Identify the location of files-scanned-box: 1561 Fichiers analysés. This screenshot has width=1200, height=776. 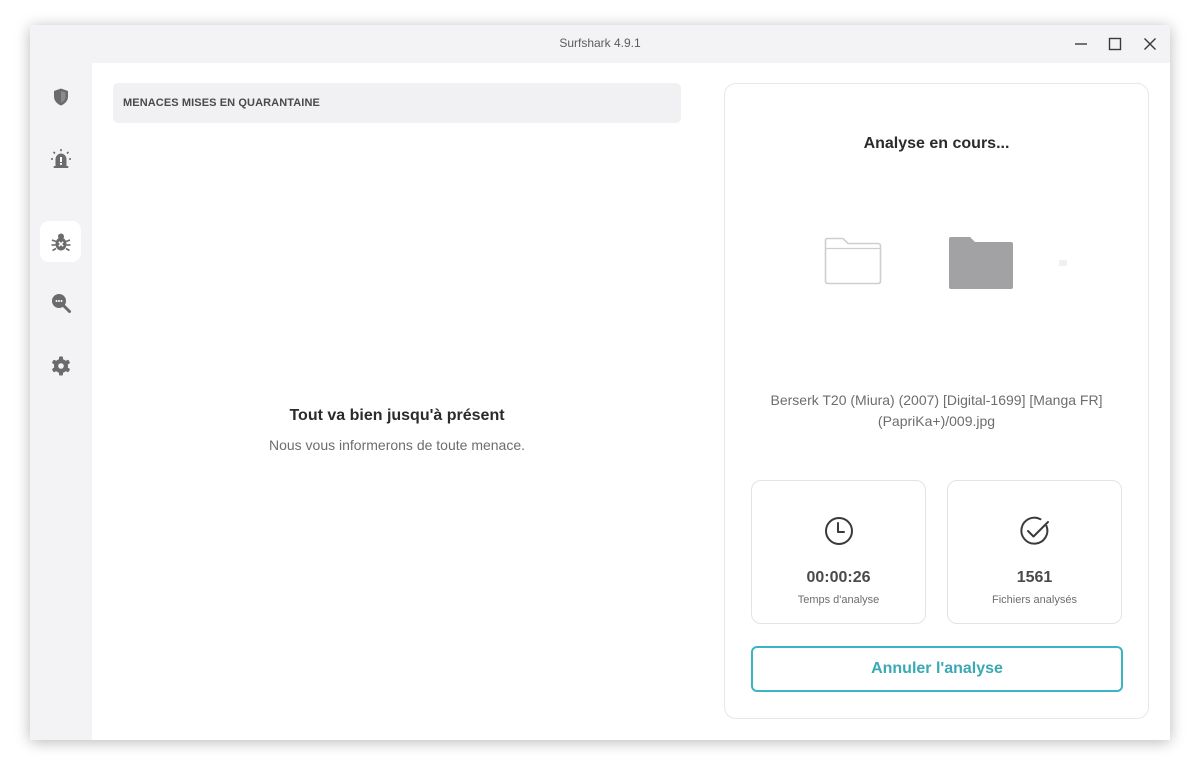
(1034, 552).